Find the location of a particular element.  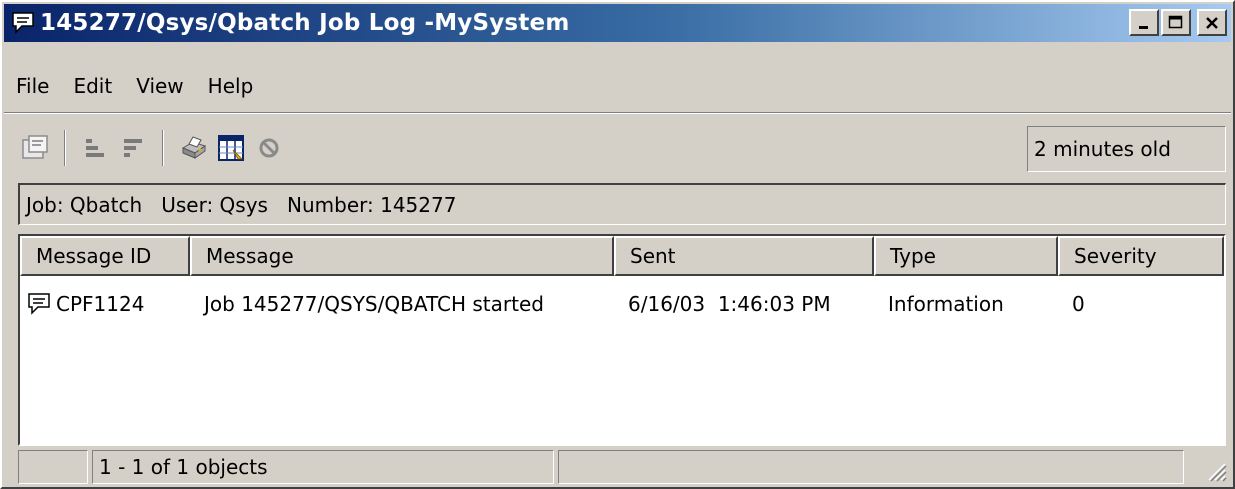

stop-icon is located at coordinates (269, 148).